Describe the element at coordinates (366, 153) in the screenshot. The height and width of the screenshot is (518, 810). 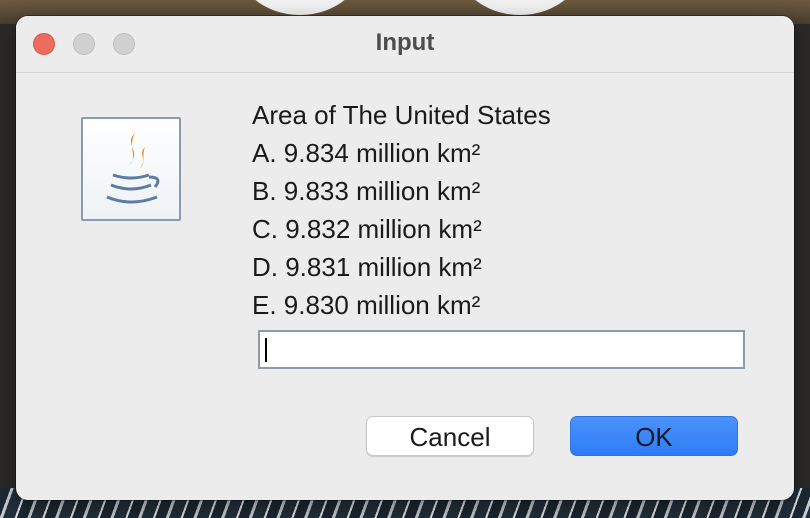
I see `option-a: A. 9.834 million km²` at that location.